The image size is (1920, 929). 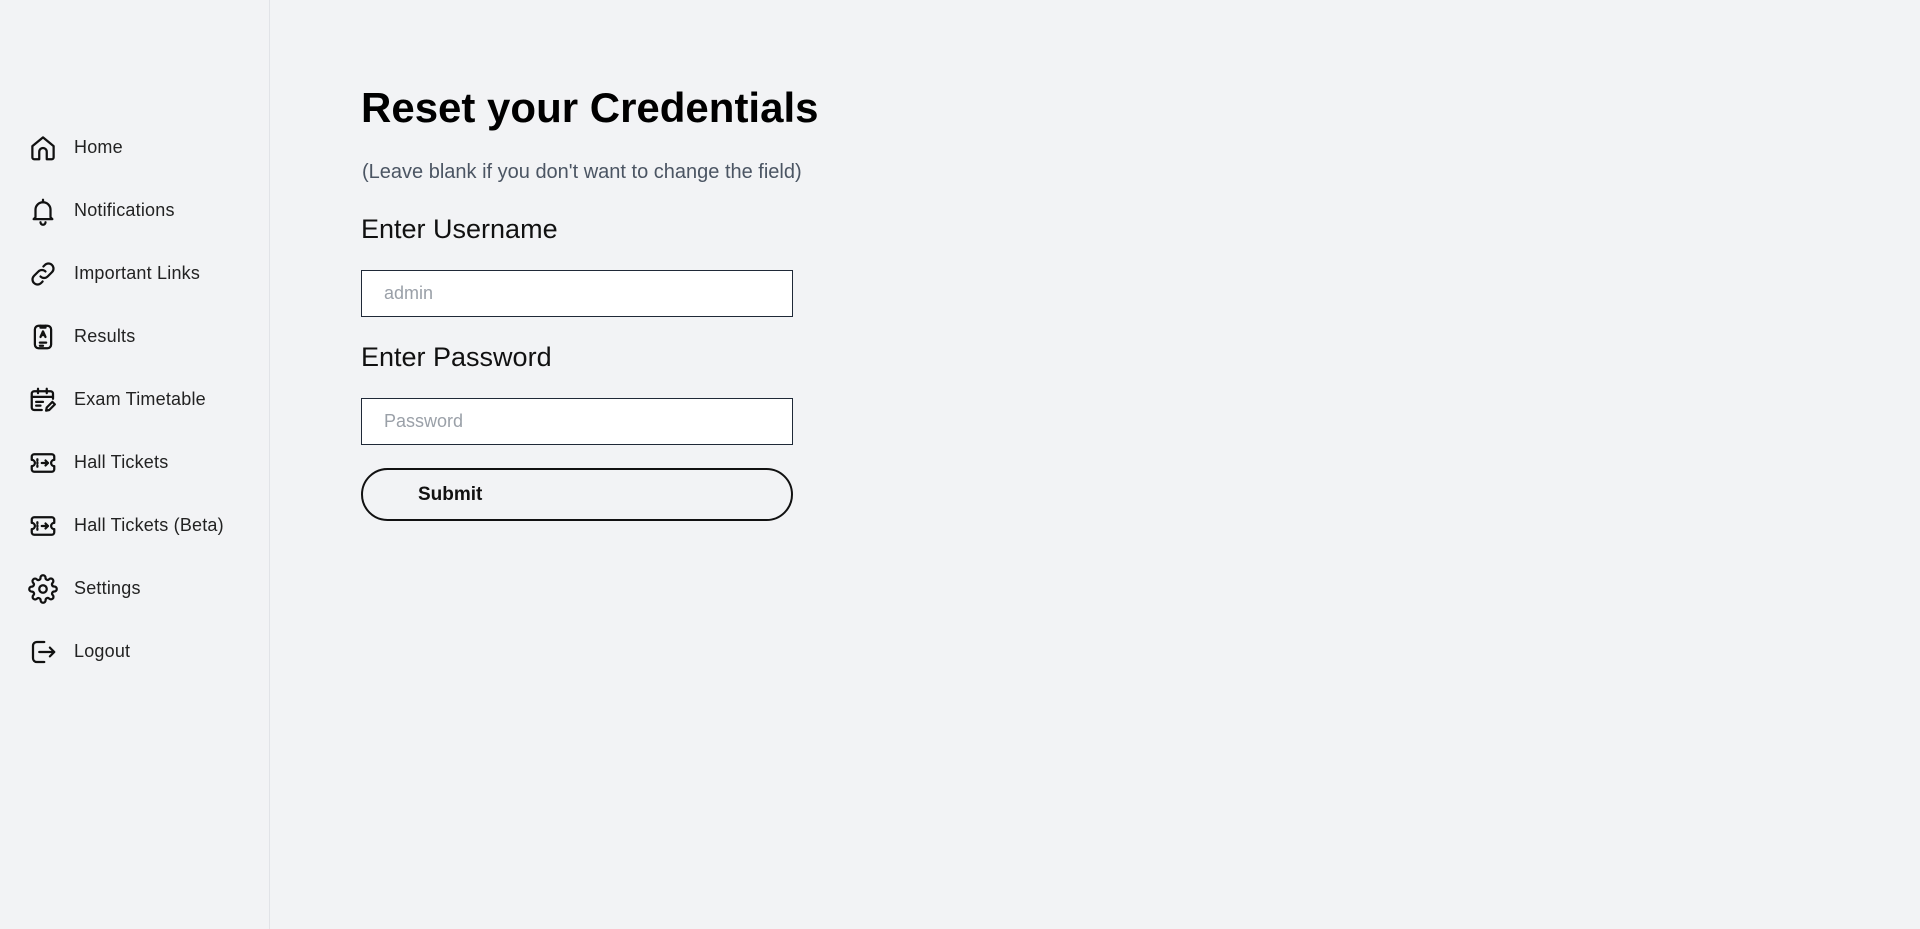 I want to click on sidebar-item-label: Logout, so click(x=102, y=651).